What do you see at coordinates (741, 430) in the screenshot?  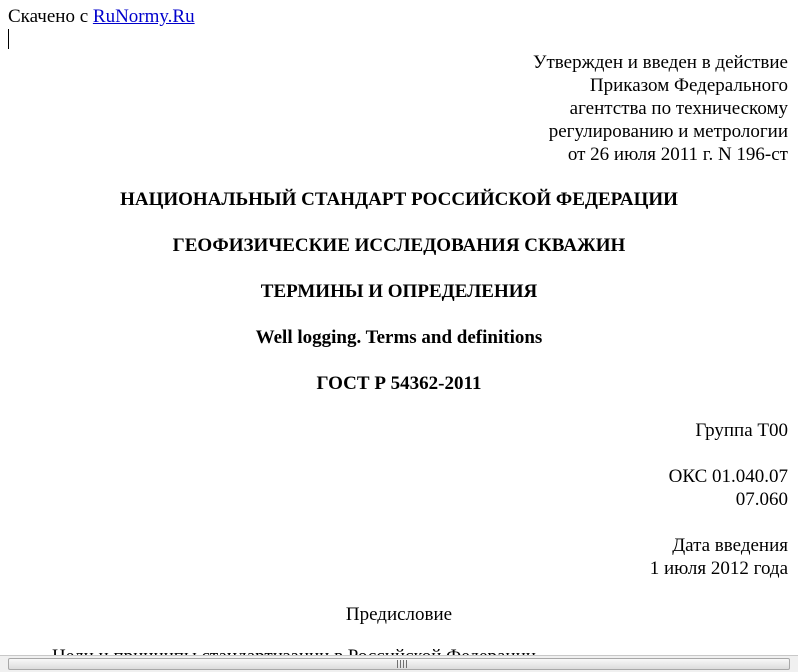 I see `classification-group: Группа Т00` at bounding box center [741, 430].